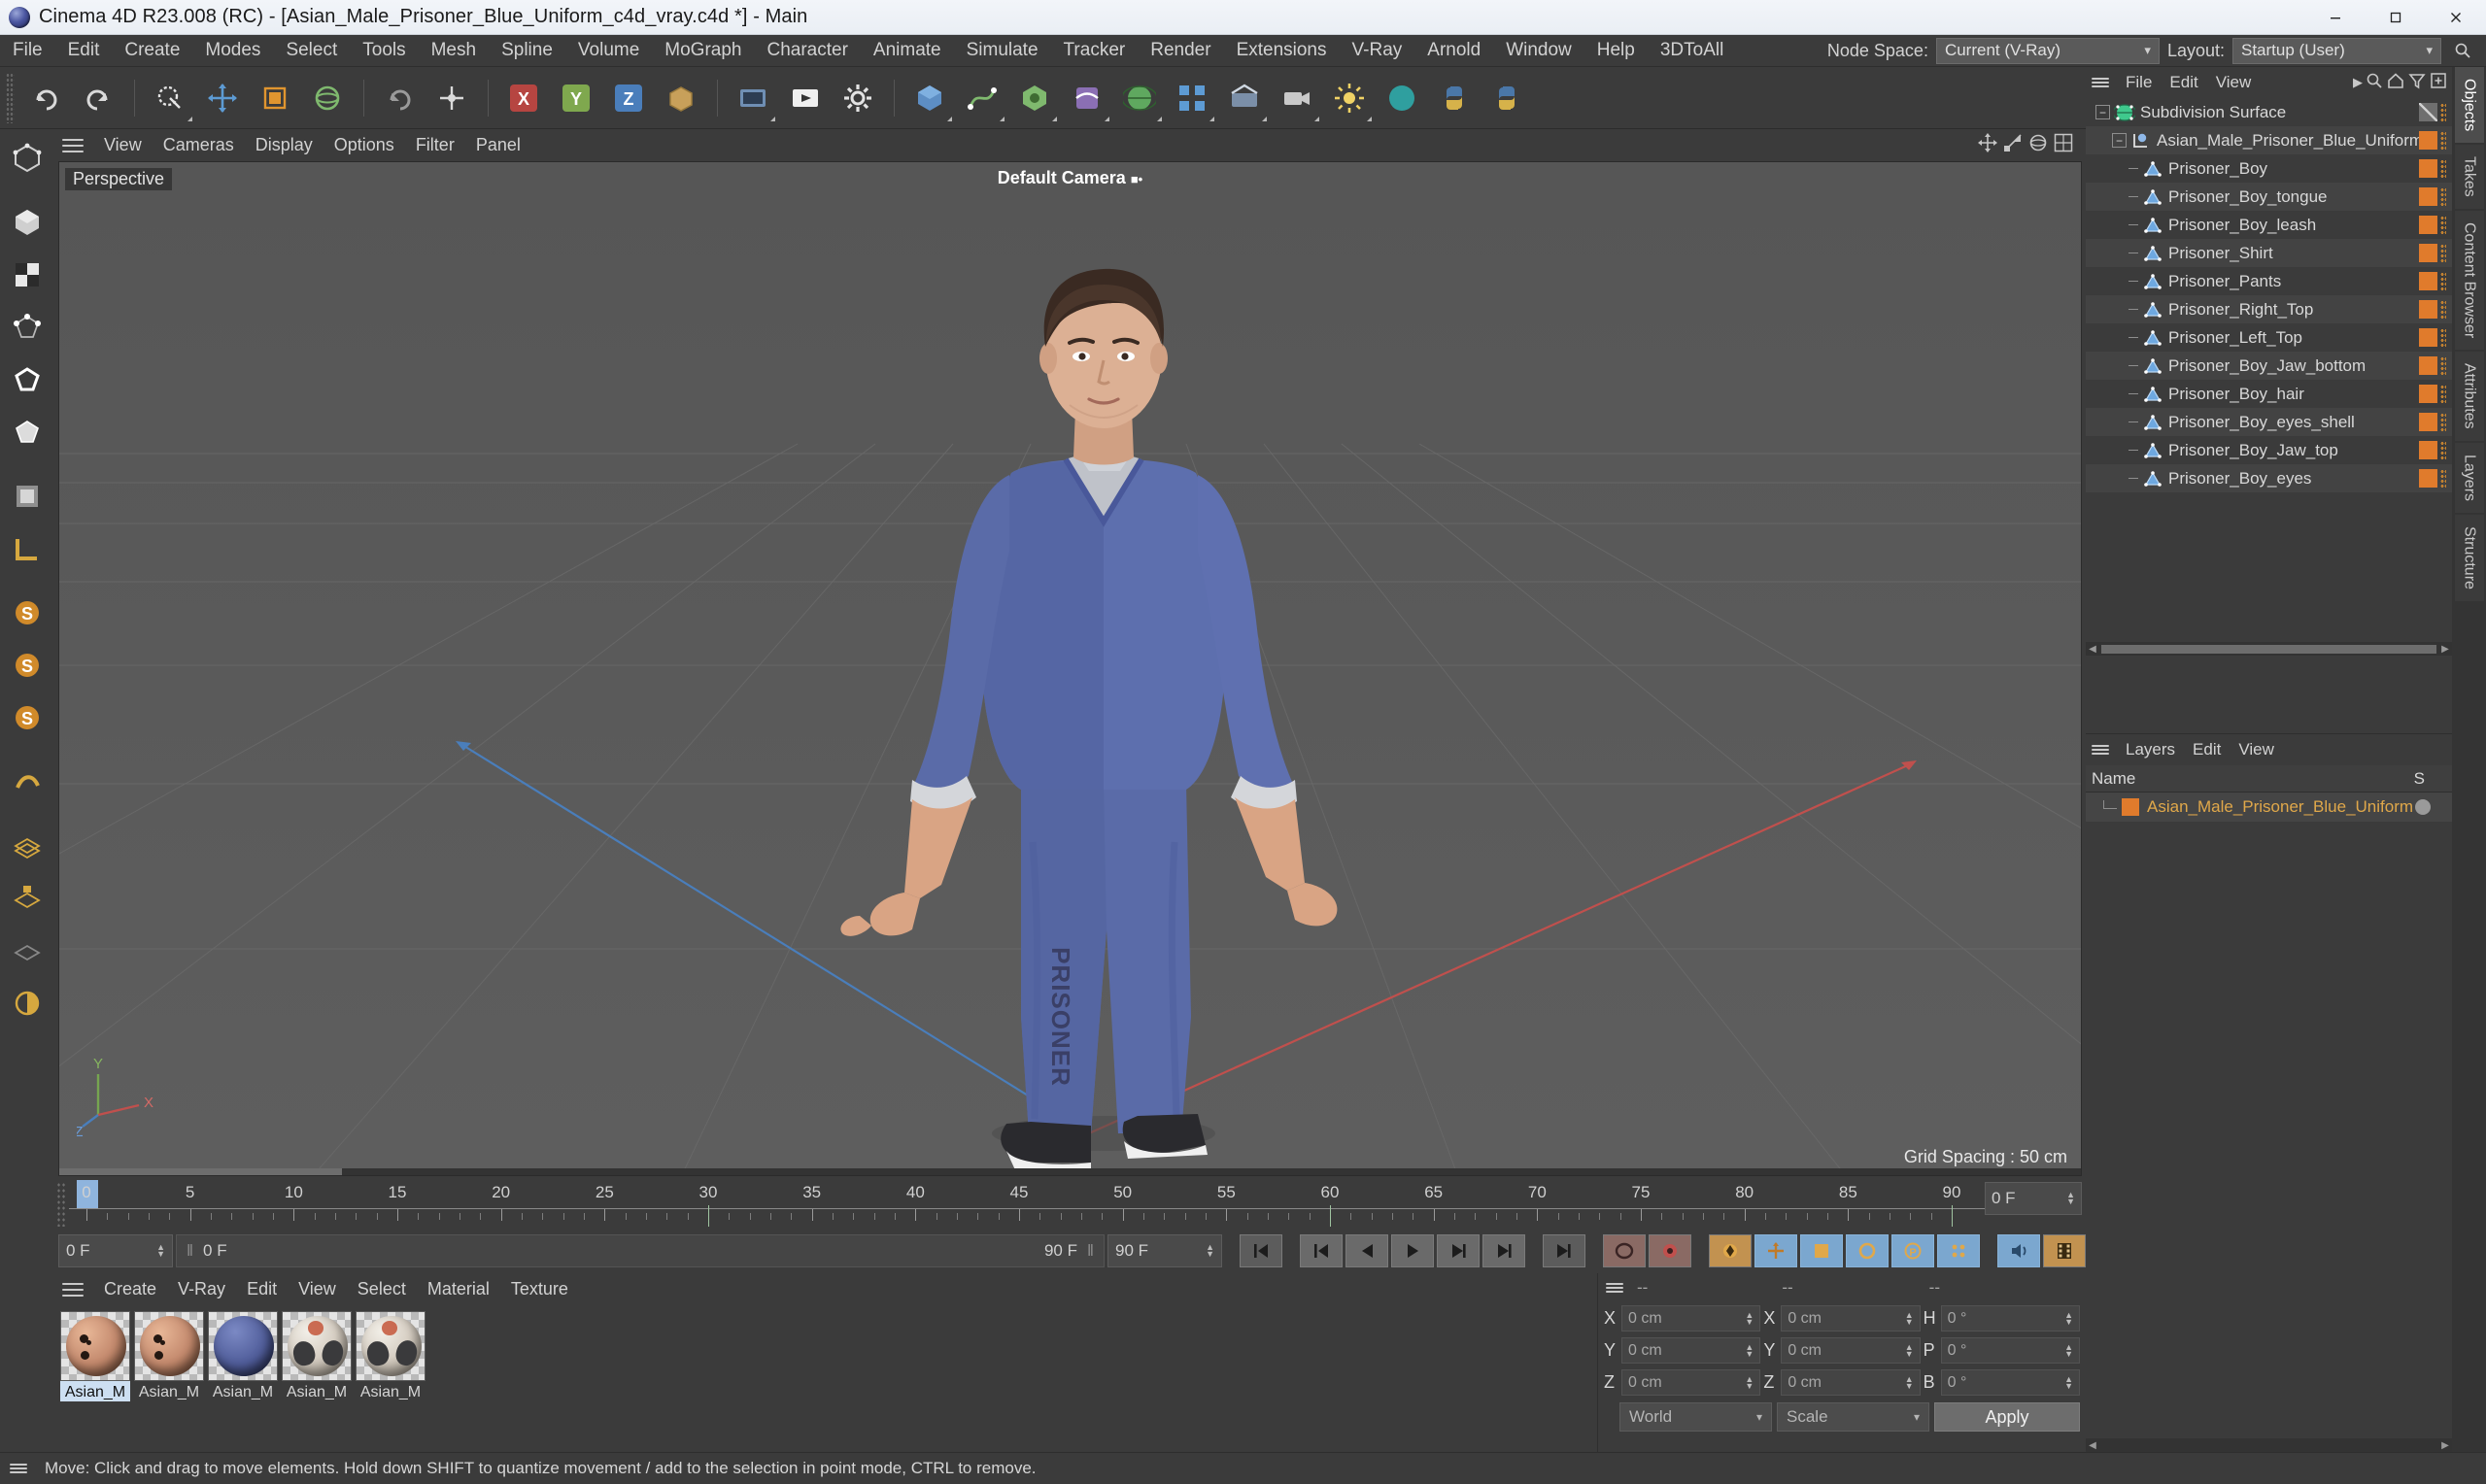 This screenshot has width=2486, height=1484. What do you see at coordinates (1070, 1171) in the screenshot?
I see `viewport-hscrollbar` at bounding box center [1070, 1171].